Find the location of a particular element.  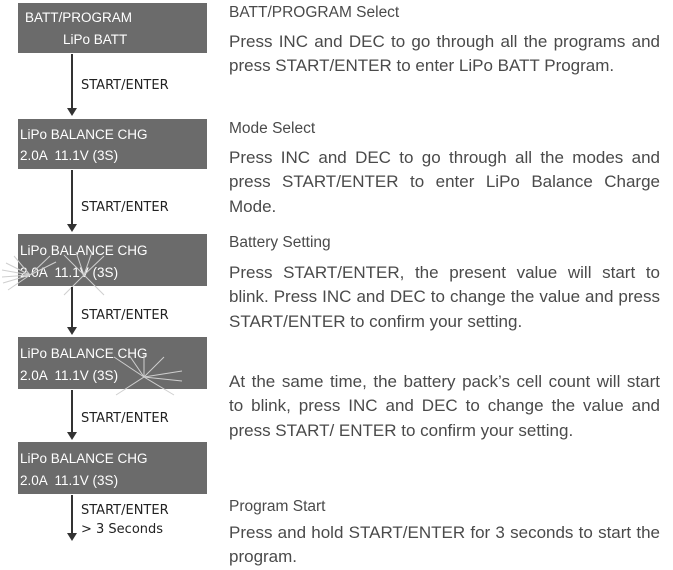

lcd-screen-program: BATT/PROGRAM LiPo BATT is located at coordinates (112, 28).